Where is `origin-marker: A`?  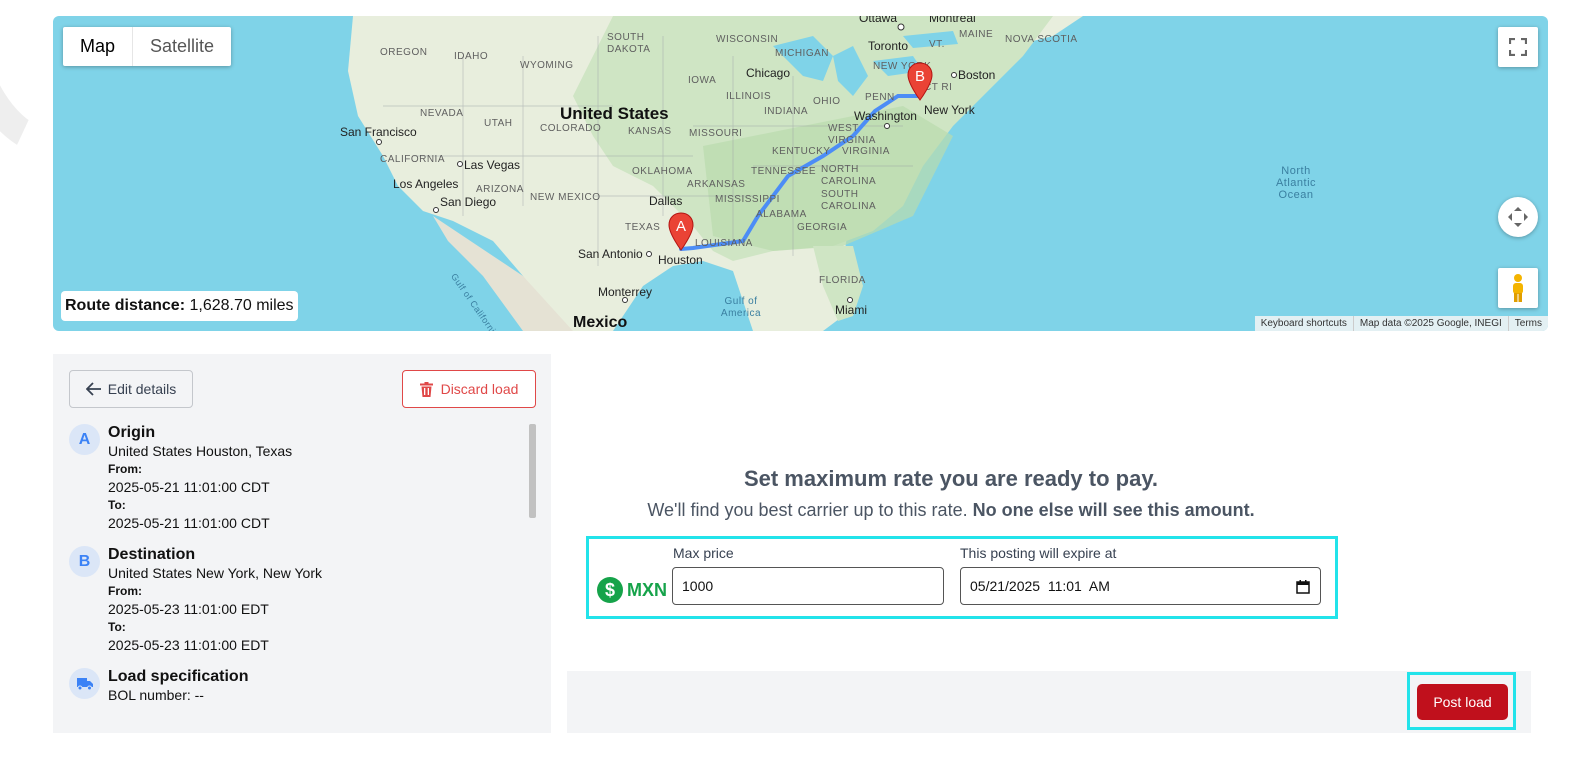
origin-marker: A is located at coordinates (681, 232).